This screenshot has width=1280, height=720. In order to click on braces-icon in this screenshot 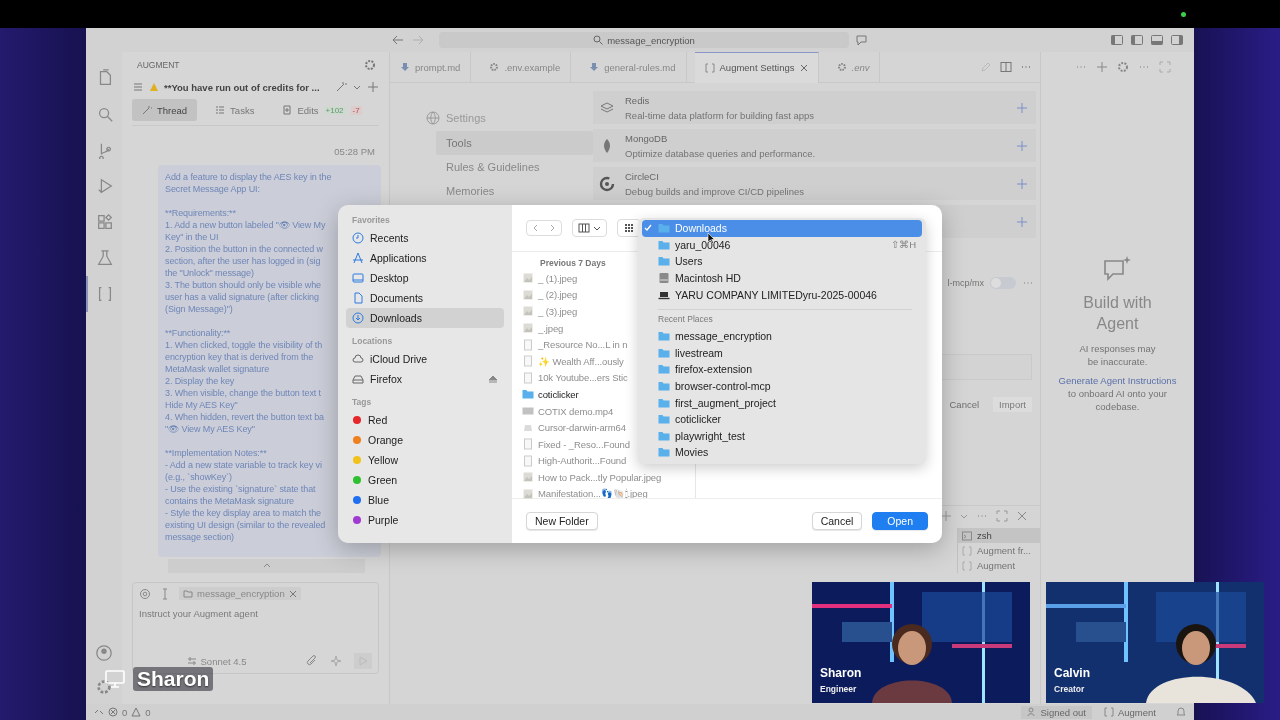, I will do `click(1108, 712)`.